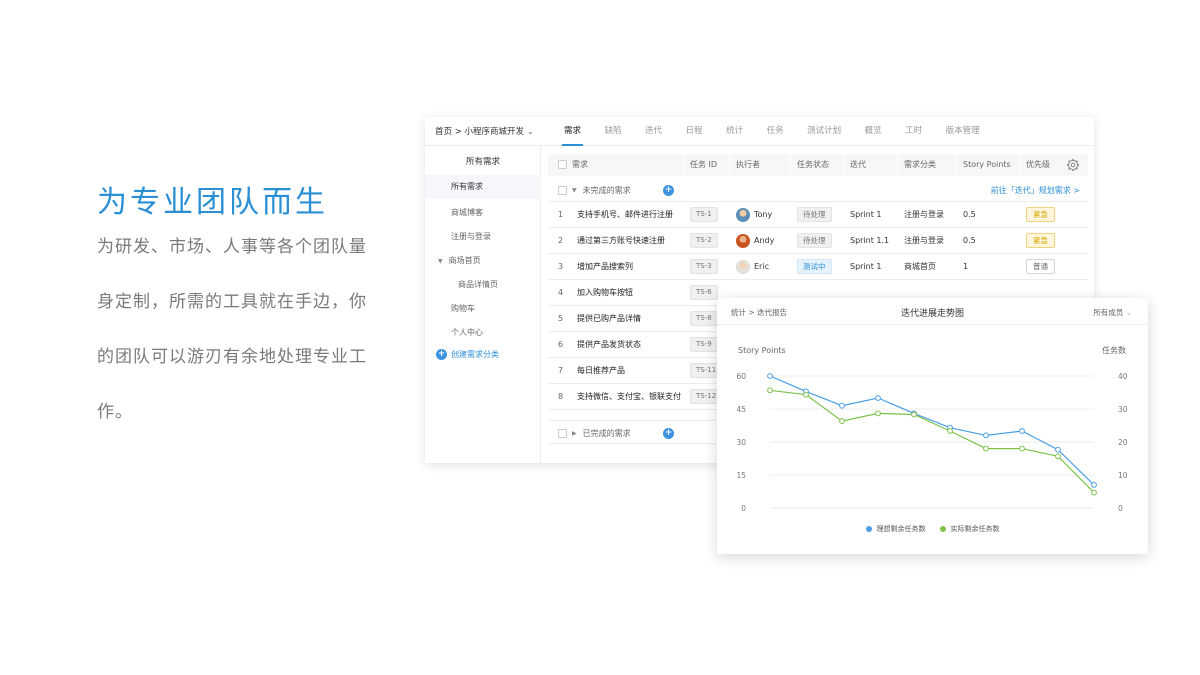 The height and width of the screenshot is (675, 1200). I want to click on col-sprint: 迭代, so click(858, 164).